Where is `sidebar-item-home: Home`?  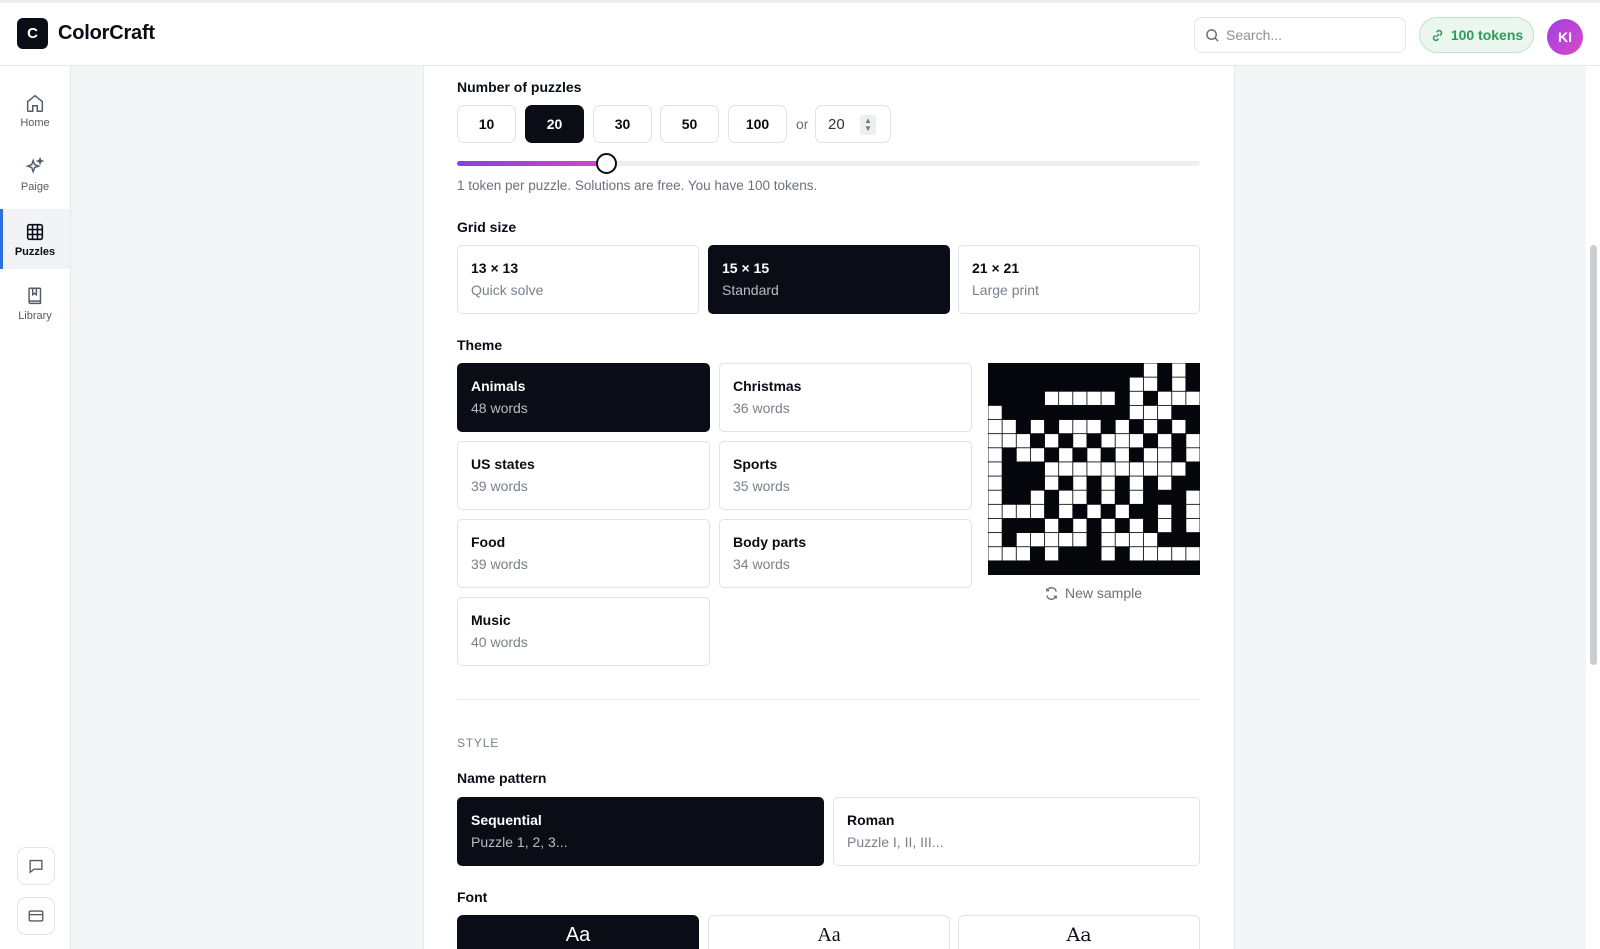
sidebar-item-home: Home is located at coordinates (35, 110).